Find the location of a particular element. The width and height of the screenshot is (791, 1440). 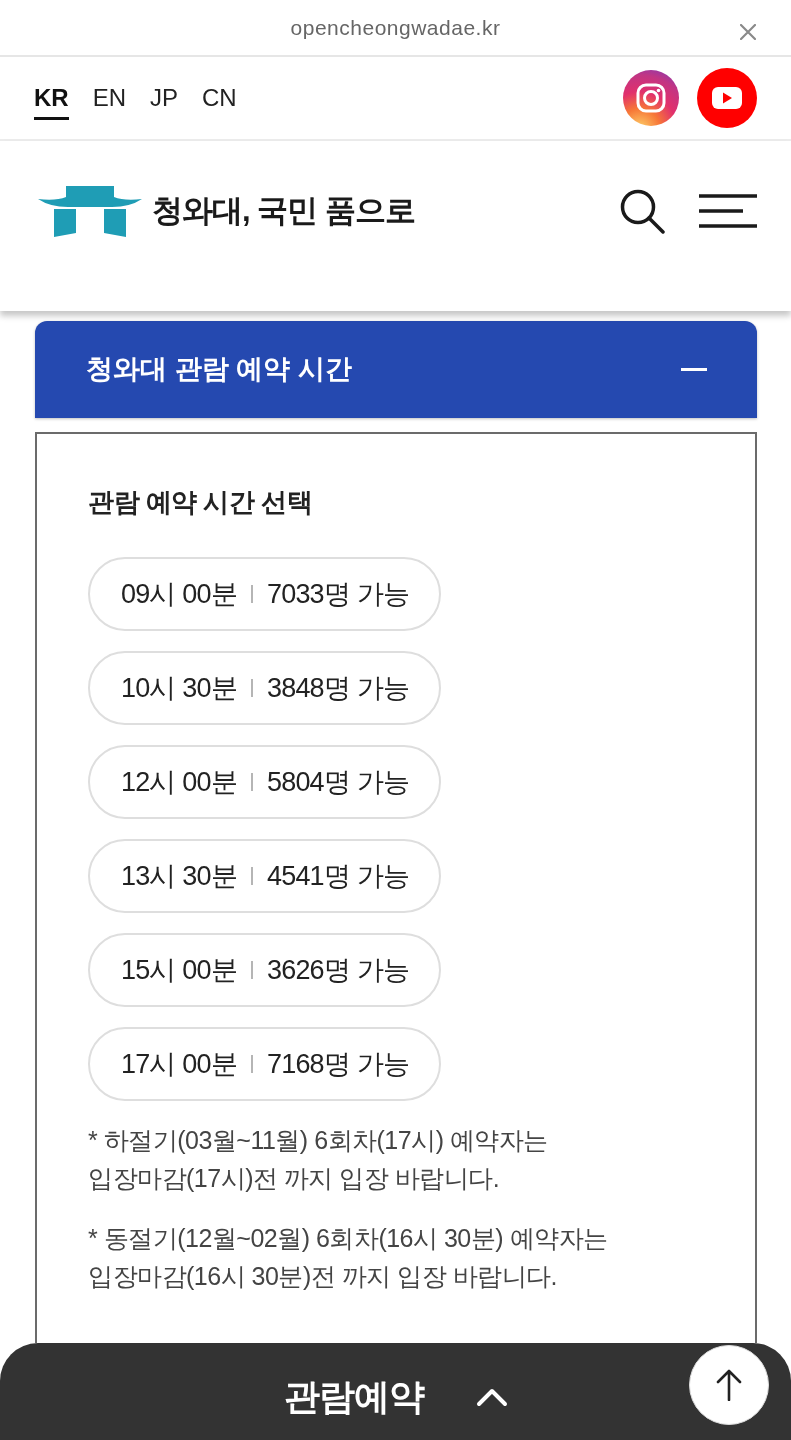

instagram-icon is located at coordinates (651, 98).